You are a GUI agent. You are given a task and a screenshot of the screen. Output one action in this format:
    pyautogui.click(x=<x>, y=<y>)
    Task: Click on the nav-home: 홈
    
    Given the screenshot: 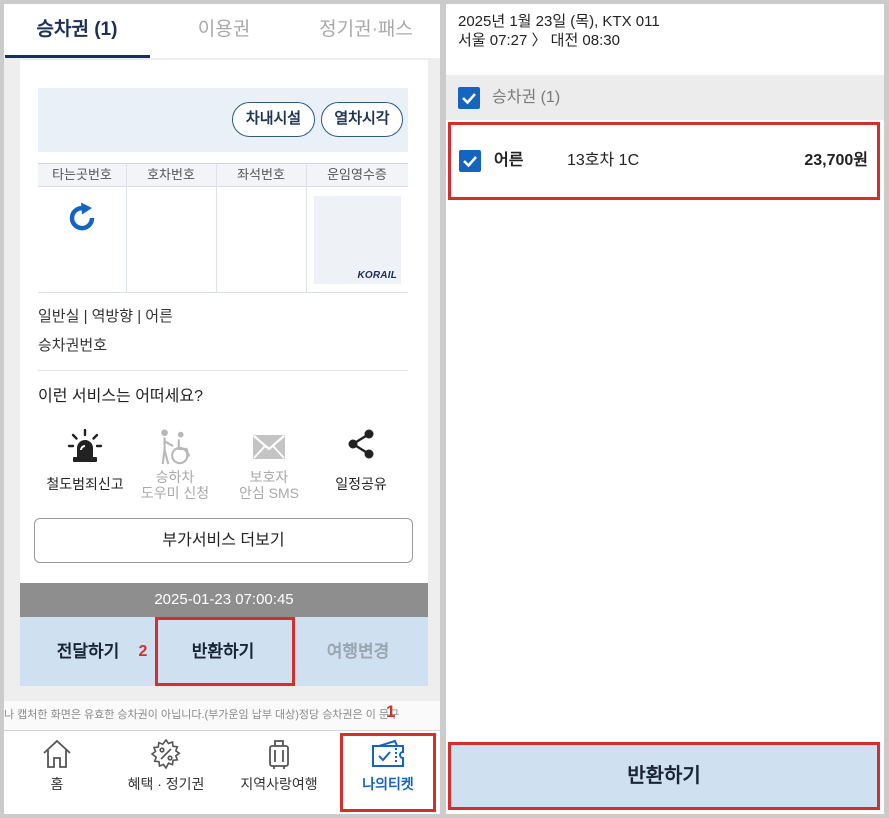 What is the action you would take?
    pyautogui.click(x=57, y=768)
    